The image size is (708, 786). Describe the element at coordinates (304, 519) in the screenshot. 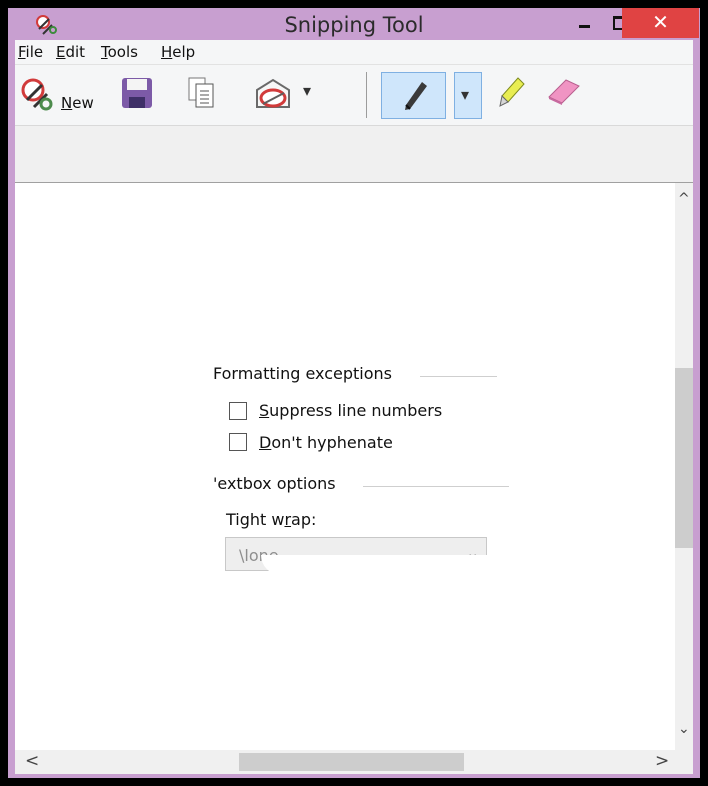

I see `tight-wrap-post: ap:` at that location.